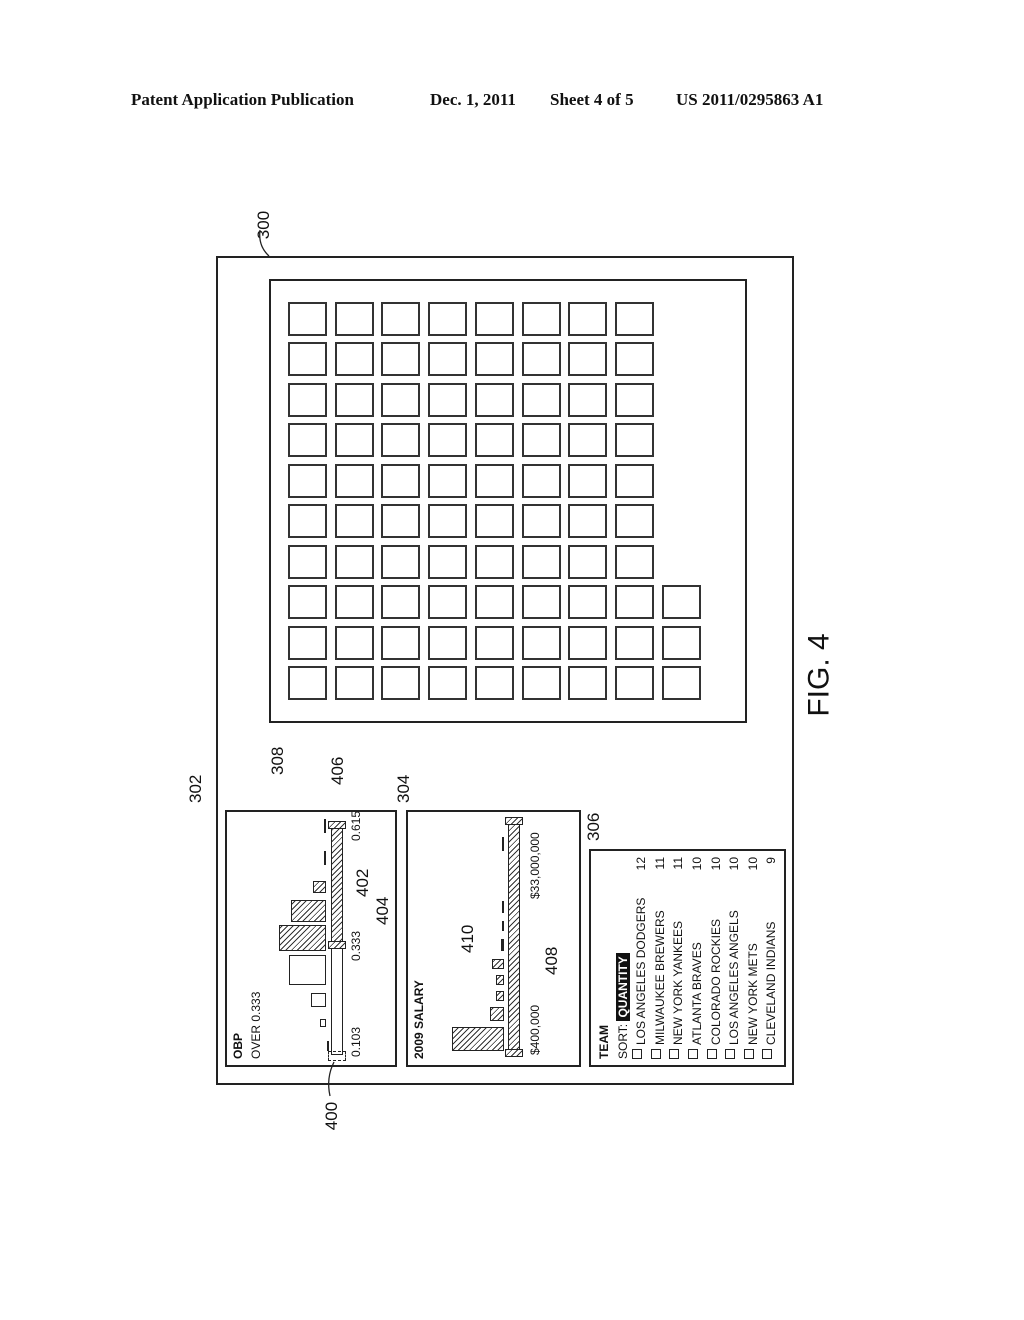 Image resolution: width=1024 pixels, height=1320 pixels. I want to click on team-list-item: CLEVELAND INDIANS 9, so click(771, 958).